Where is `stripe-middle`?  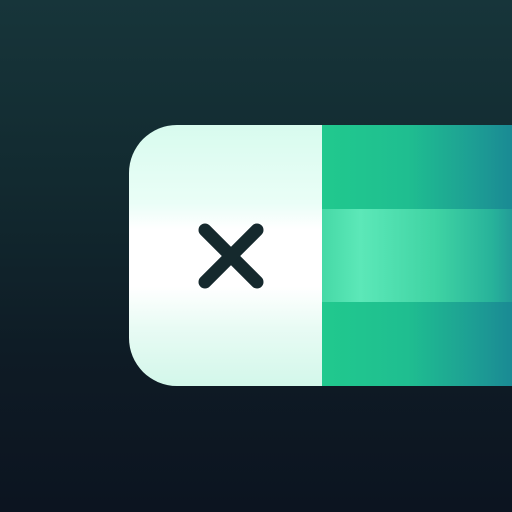 stripe-middle is located at coordinates (417, 255).